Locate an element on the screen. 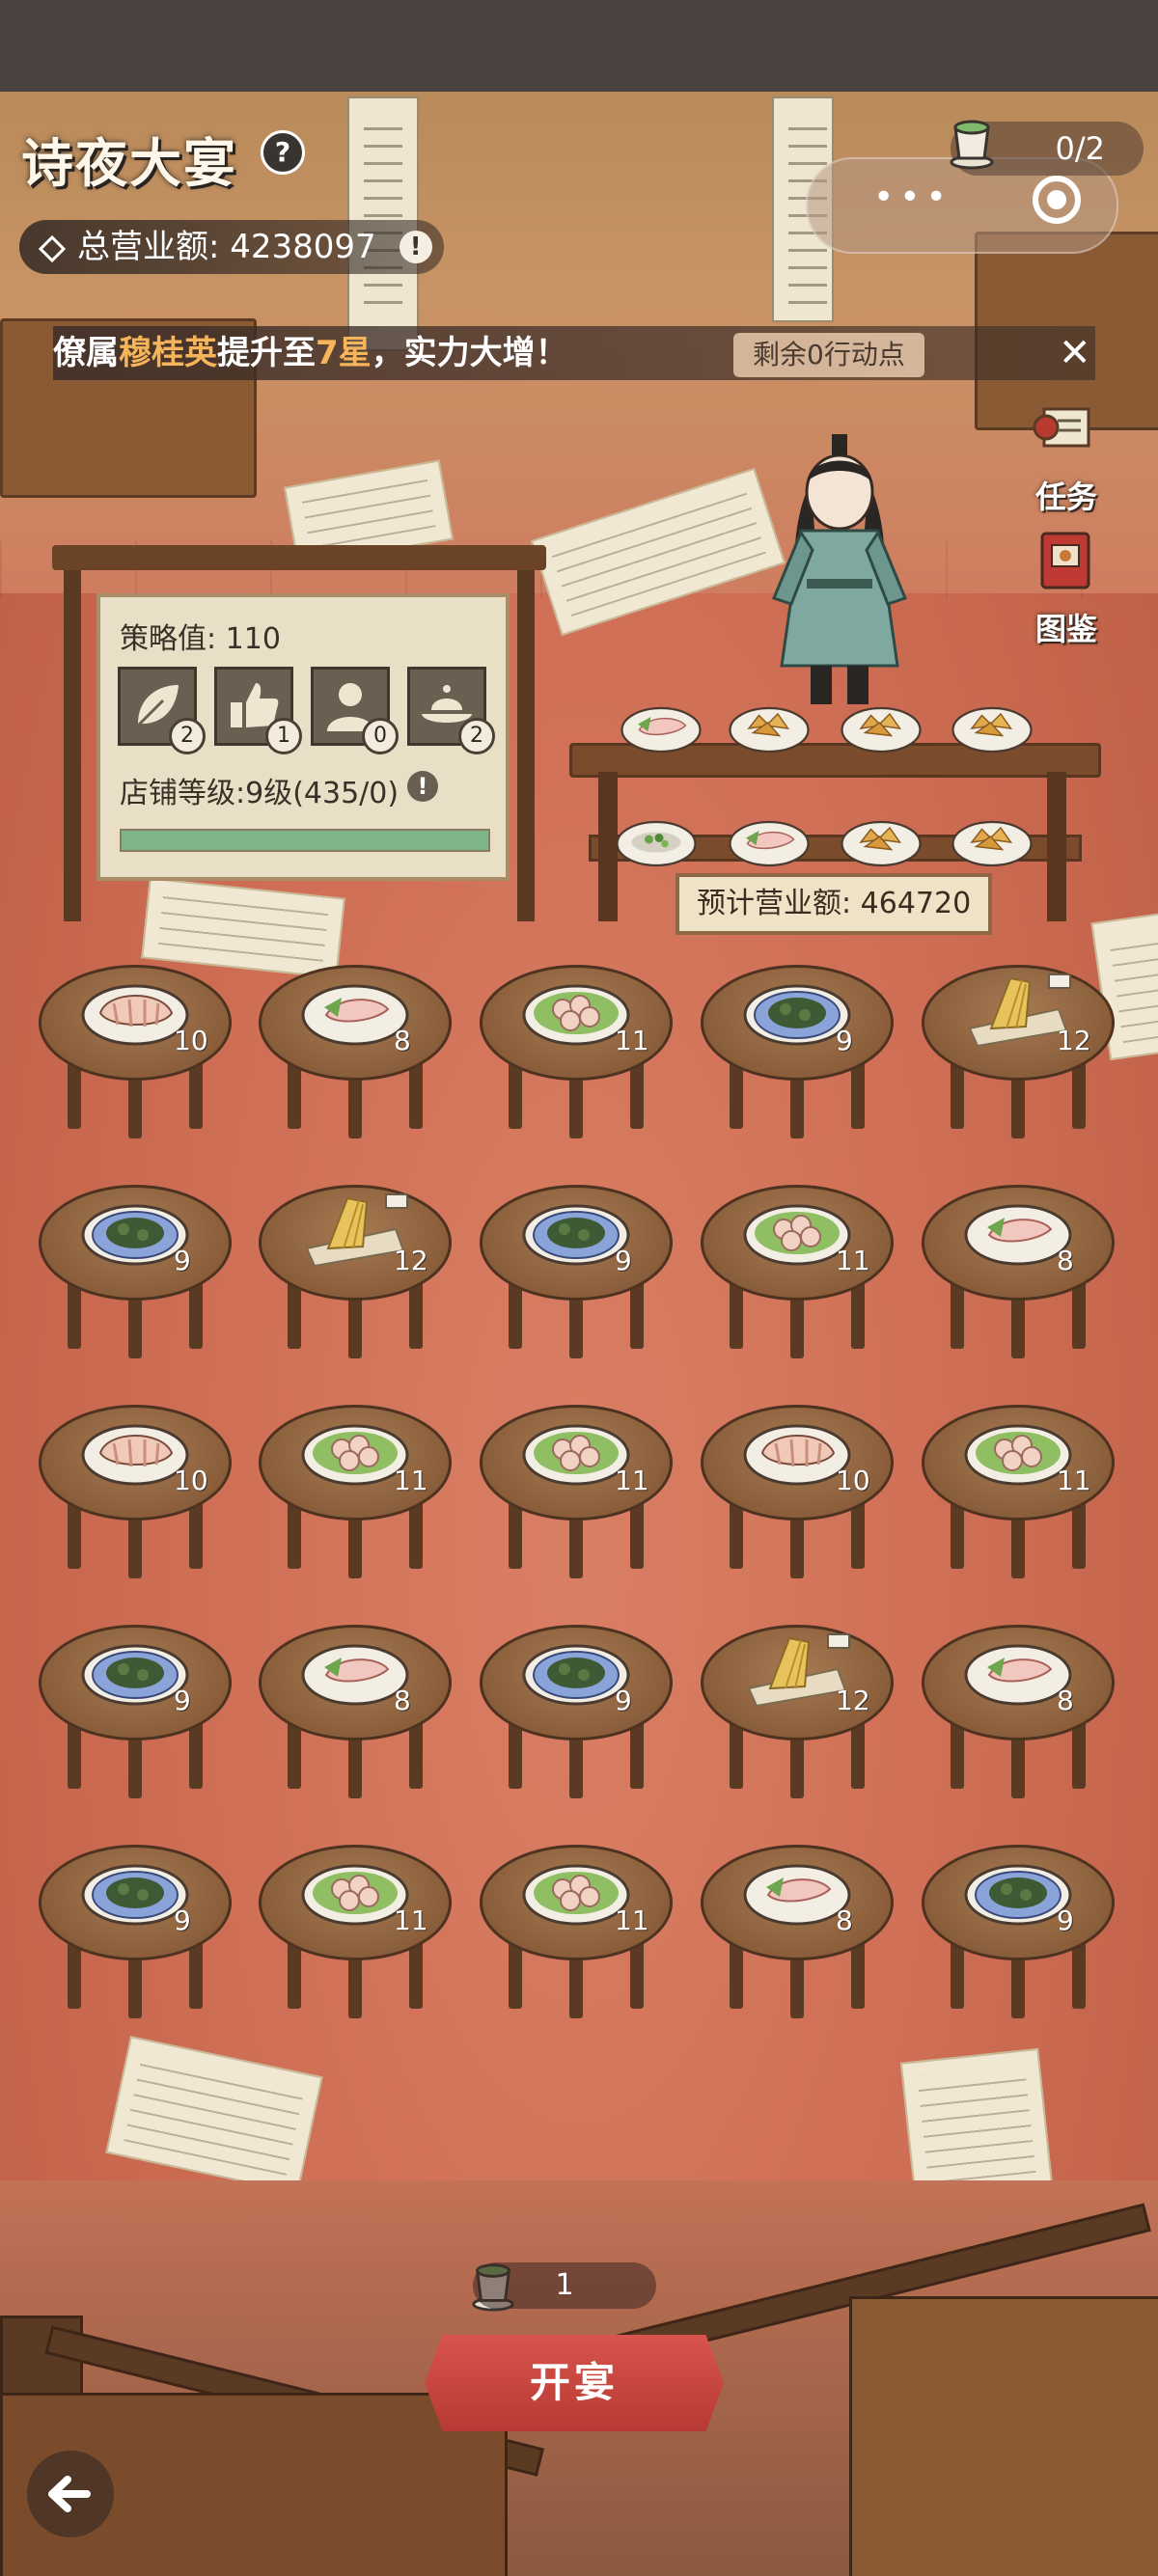 Image resolution: width=1158 pixels, height=2576 pixels. ticker-middle: 提升至 is located at coordinates (266, 353).